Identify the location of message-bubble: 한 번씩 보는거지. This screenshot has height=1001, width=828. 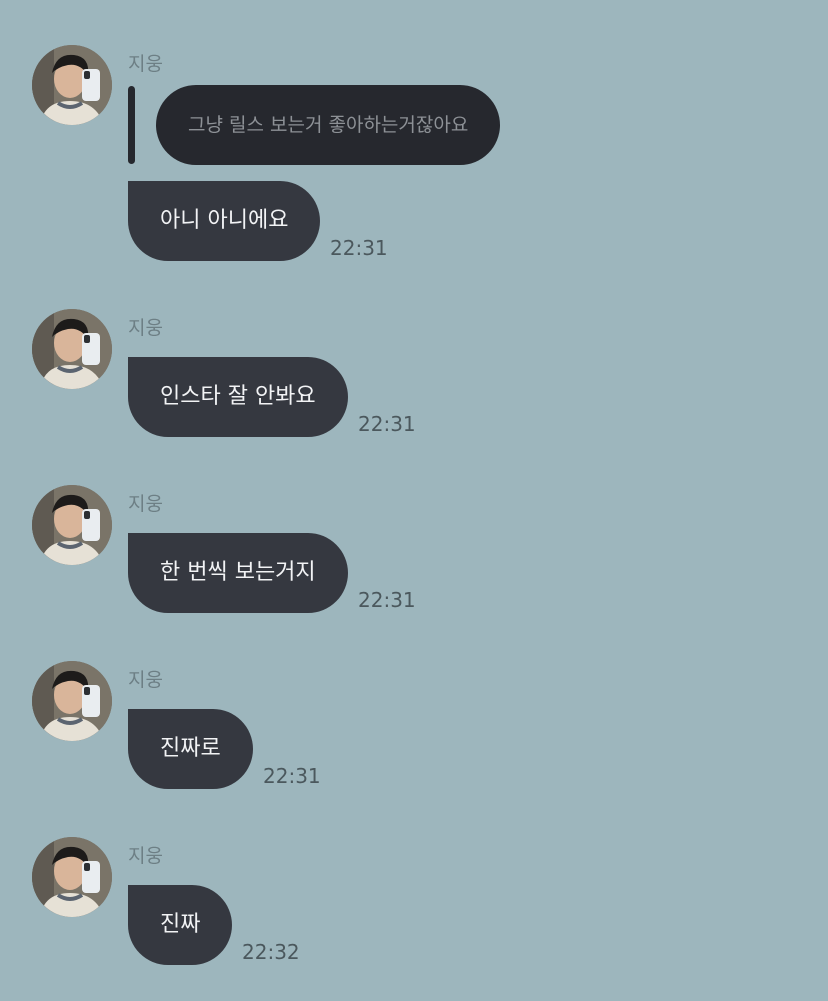
(238, 573).